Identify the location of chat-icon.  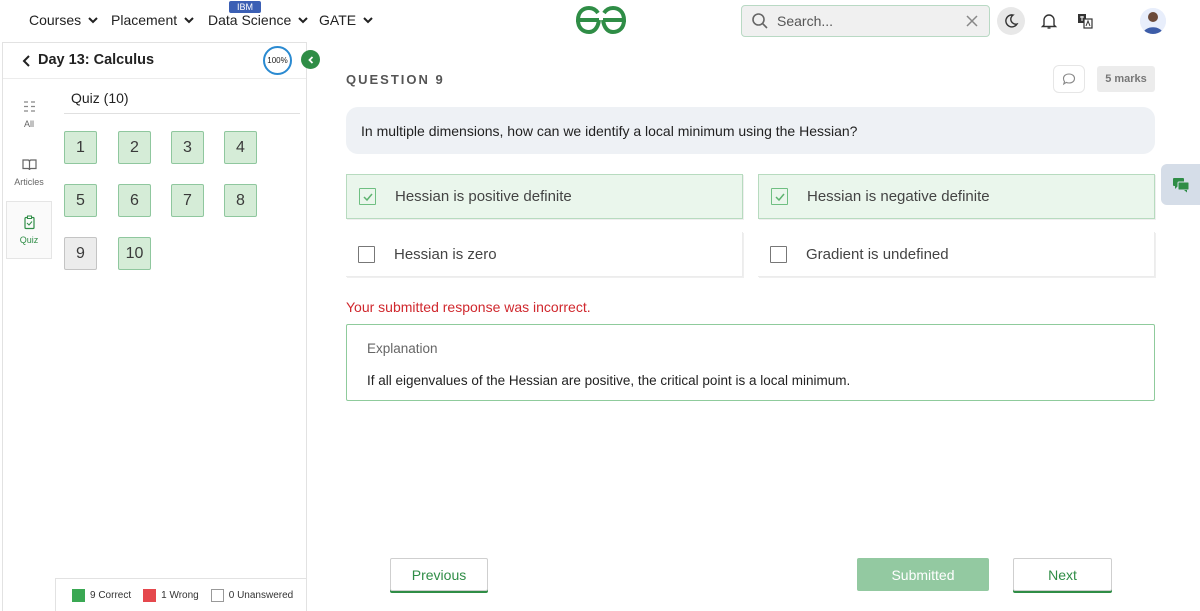
(1180, 184).